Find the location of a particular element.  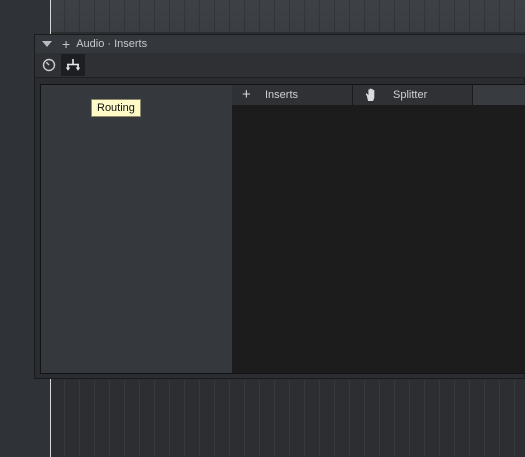

gauge-icon is located at coordinates (49, 65).